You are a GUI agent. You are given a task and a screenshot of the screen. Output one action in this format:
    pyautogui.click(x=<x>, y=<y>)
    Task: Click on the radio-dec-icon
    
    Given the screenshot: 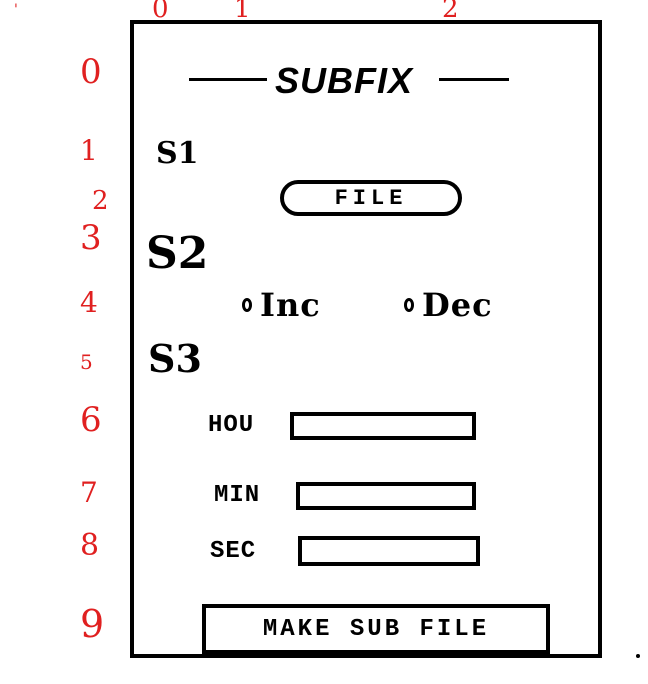 What is the action you would take?
    pyautogui.click(x=409, y=305)
    